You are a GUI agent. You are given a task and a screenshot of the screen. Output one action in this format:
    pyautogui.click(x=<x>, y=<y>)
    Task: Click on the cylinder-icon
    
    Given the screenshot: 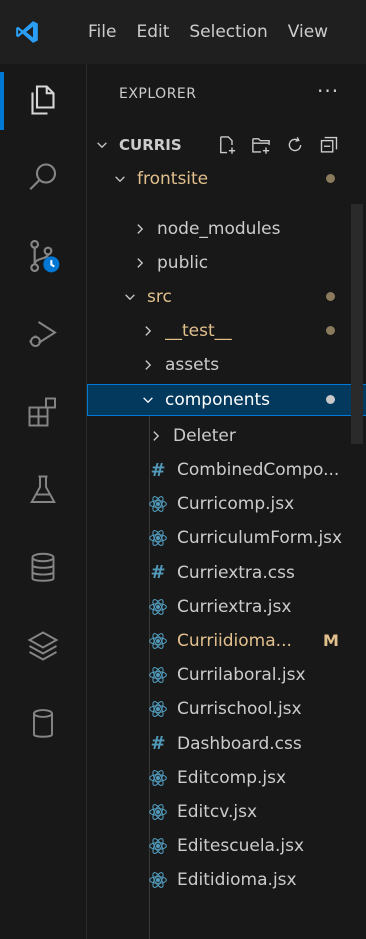 What is the action you would take?
    pyautogui.click(x=43, y=724)
    